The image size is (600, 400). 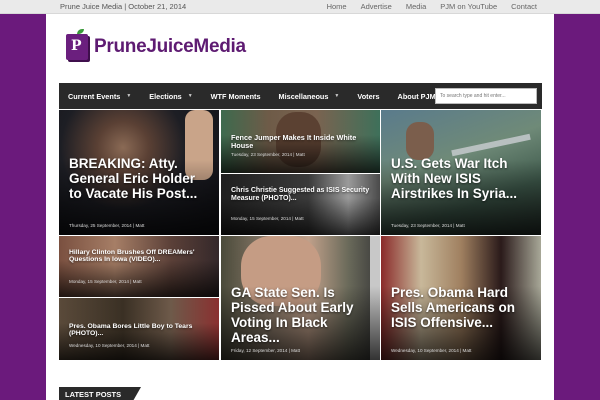 I want to click on top-link-media: Media, so click(x=416, y=6).